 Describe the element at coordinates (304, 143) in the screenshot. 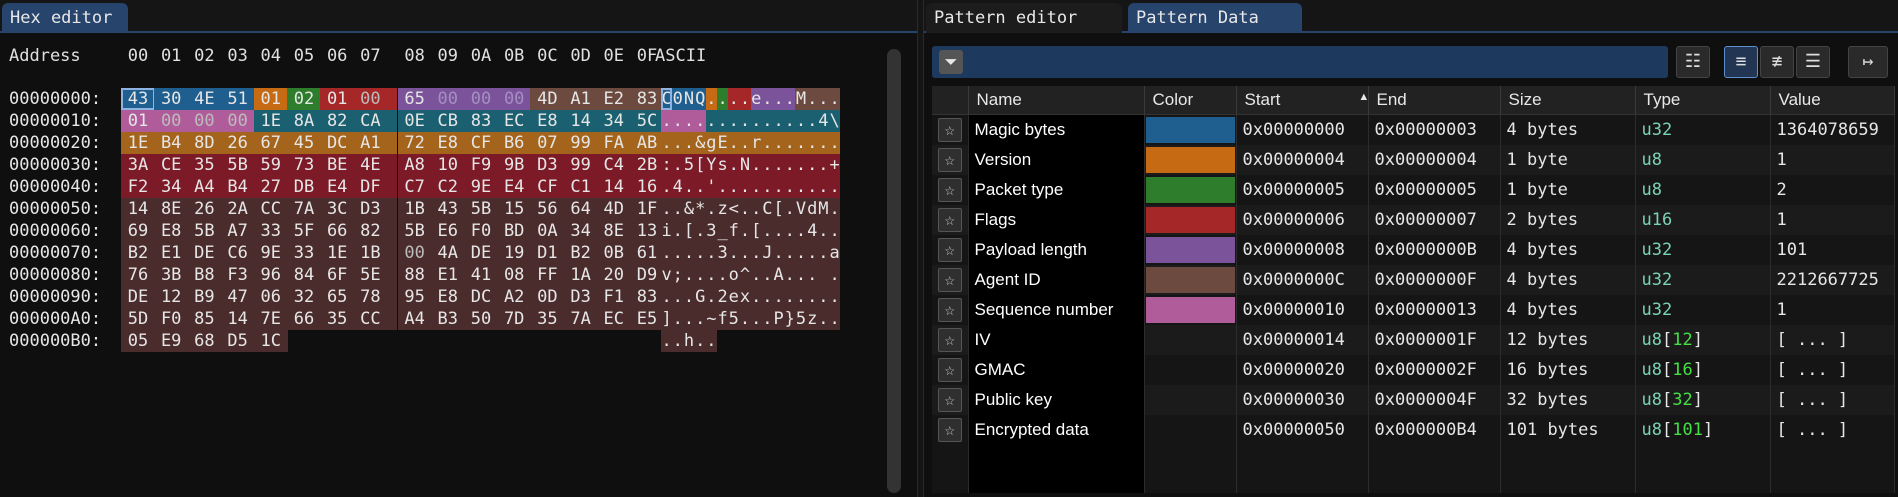

I see `hex-byte: 45` at that location.